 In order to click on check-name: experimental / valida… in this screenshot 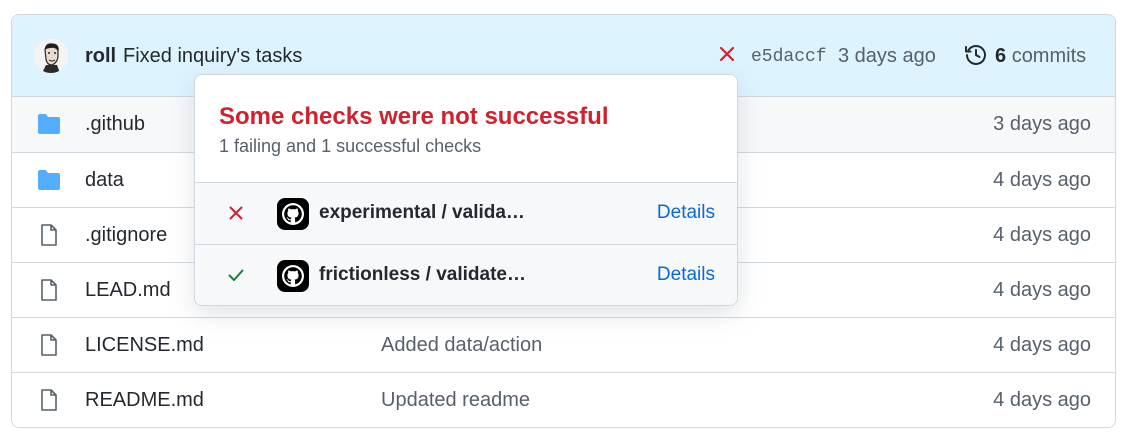, I will do `click(422, 212)`.